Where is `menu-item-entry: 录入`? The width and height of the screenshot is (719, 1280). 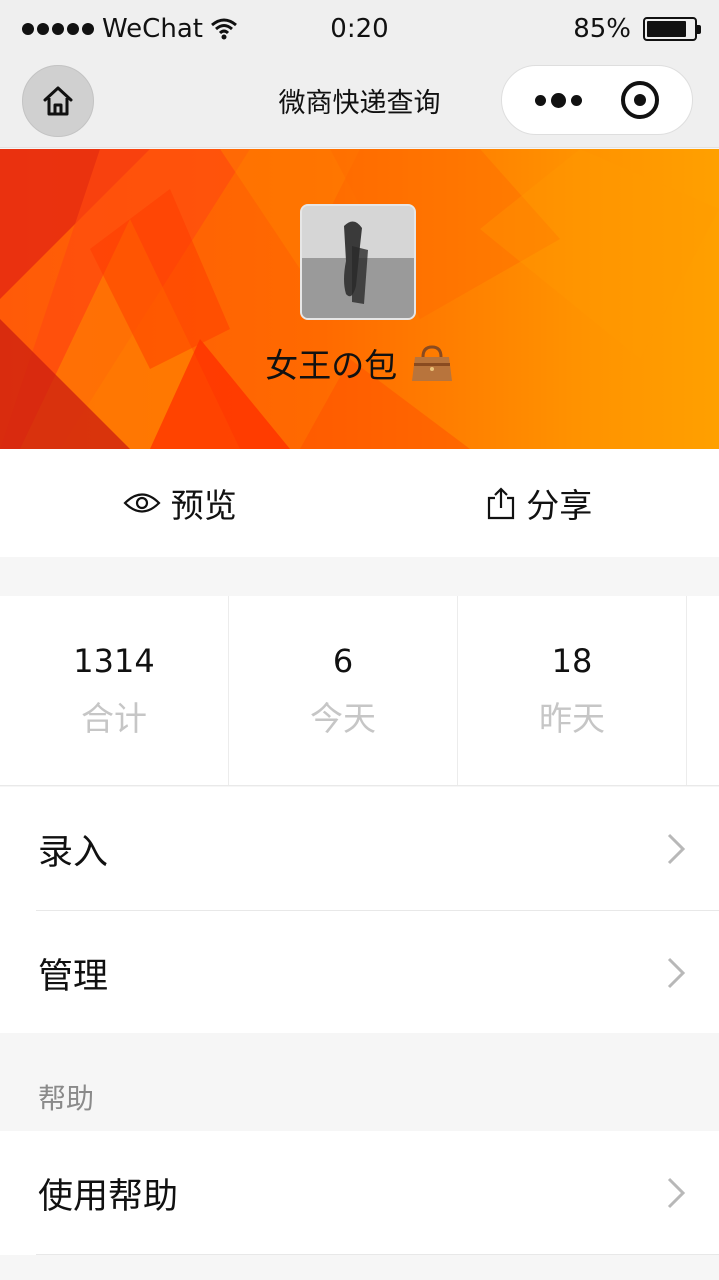
menu-item-entry: 录入 is located at coordinates (359, 849).